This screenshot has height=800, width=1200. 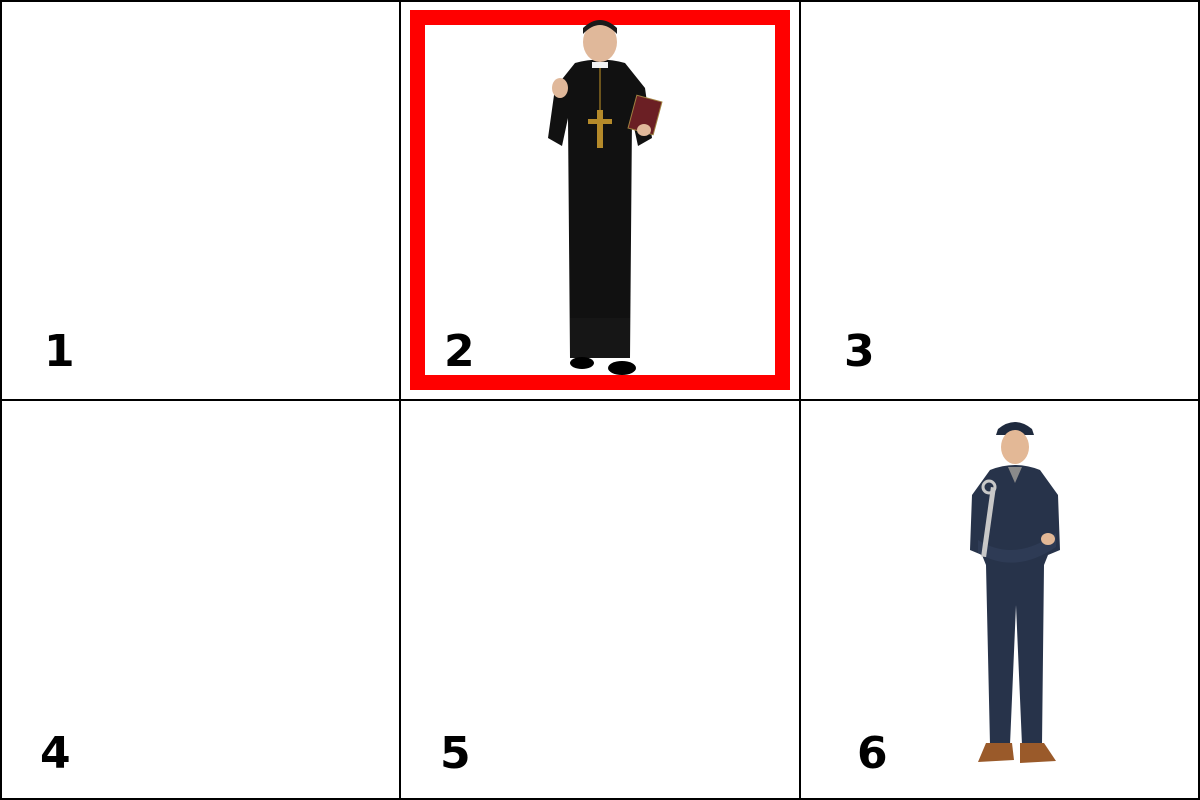 What do you see at coordinates (459, 351) in the screenshot?
I see `cell-number: 2` at bounding box center [459, 351].